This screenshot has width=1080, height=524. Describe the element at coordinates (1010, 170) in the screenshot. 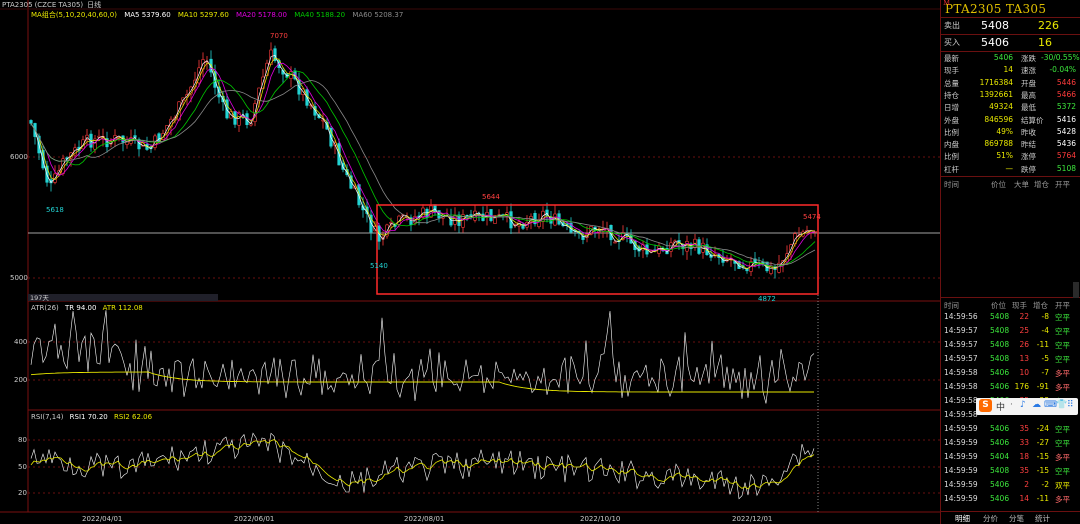

I see `quote-row: 杠杆 — 跌停 5108` at that location.